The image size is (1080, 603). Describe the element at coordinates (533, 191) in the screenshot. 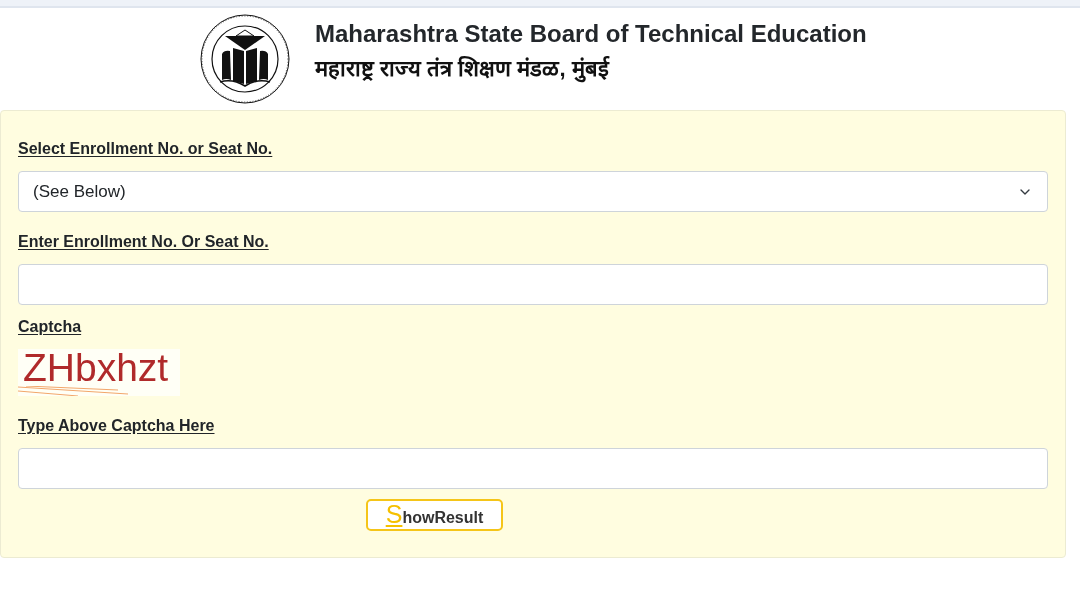

I see `dropdown: (See Below)` at that location.